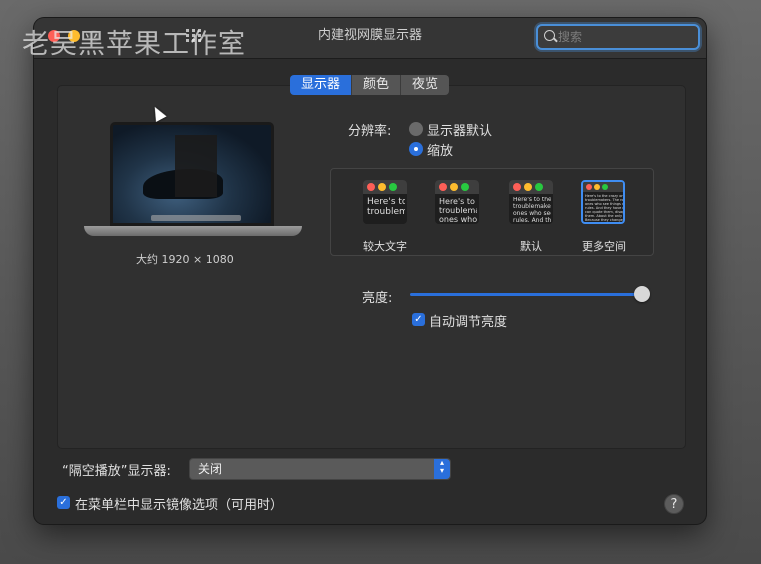 The width and height of the screenshot is (761, 564). Describe the element at coordinates (531, 246) in the screenshot. I see `scaling-label-default: 默认` at that location.